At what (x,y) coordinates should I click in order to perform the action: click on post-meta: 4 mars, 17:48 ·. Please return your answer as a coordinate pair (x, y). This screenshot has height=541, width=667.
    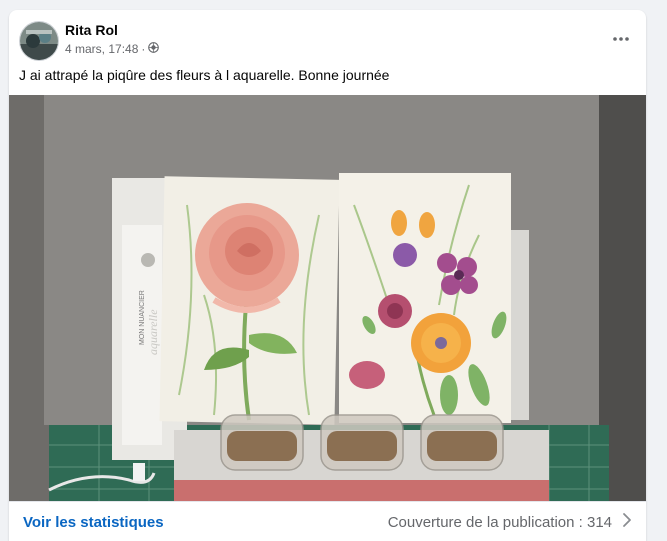
    Looking at the image, I should click on (112, 49).